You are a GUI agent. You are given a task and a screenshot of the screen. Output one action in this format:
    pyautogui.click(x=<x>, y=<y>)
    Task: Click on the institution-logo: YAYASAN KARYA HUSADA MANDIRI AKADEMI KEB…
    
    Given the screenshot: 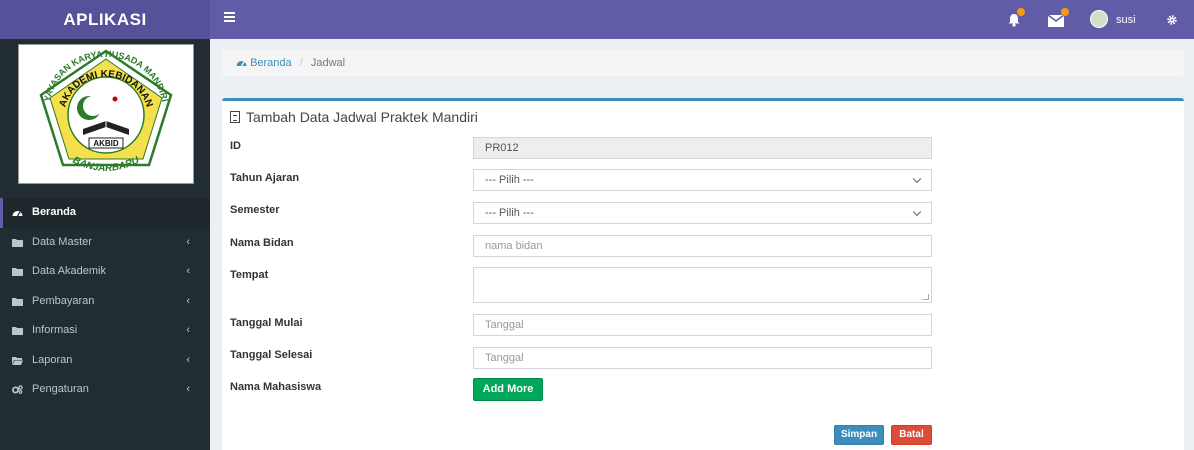 What is the action you would take?
    pyautogui.click(x=106, y=114)
    